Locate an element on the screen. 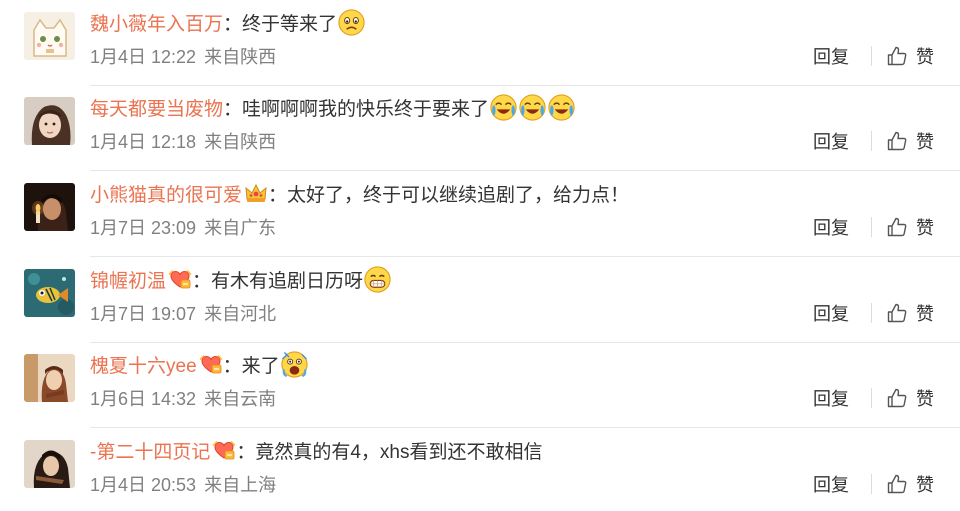  username-link: 锦幄初温 is located at coordinates (128, 279).